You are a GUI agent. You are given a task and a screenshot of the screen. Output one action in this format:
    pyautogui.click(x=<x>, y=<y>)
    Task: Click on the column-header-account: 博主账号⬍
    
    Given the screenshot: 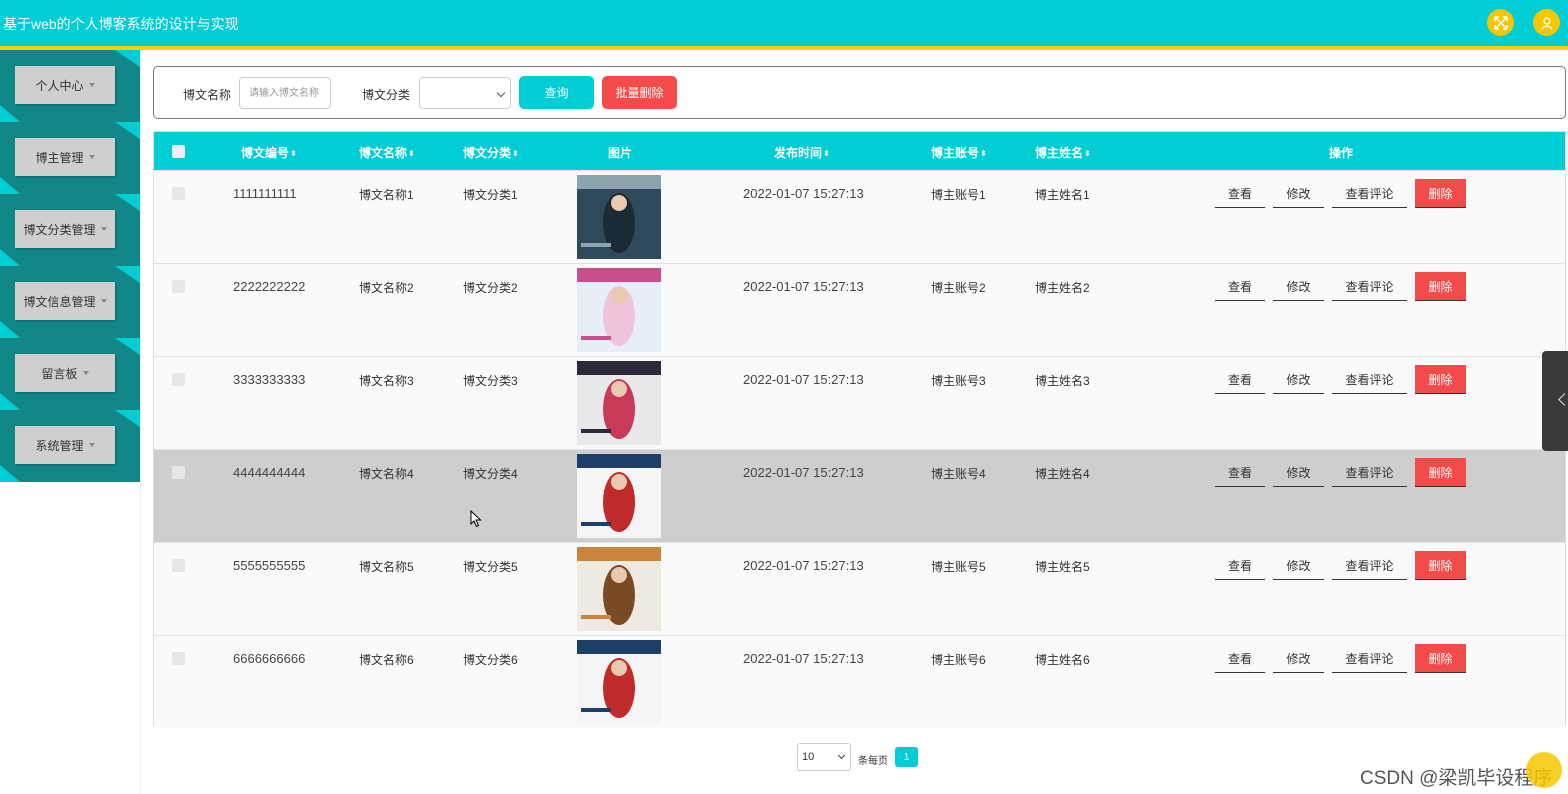 What is the action you would take?
    pyautogui.click(x=959, y=152)
    